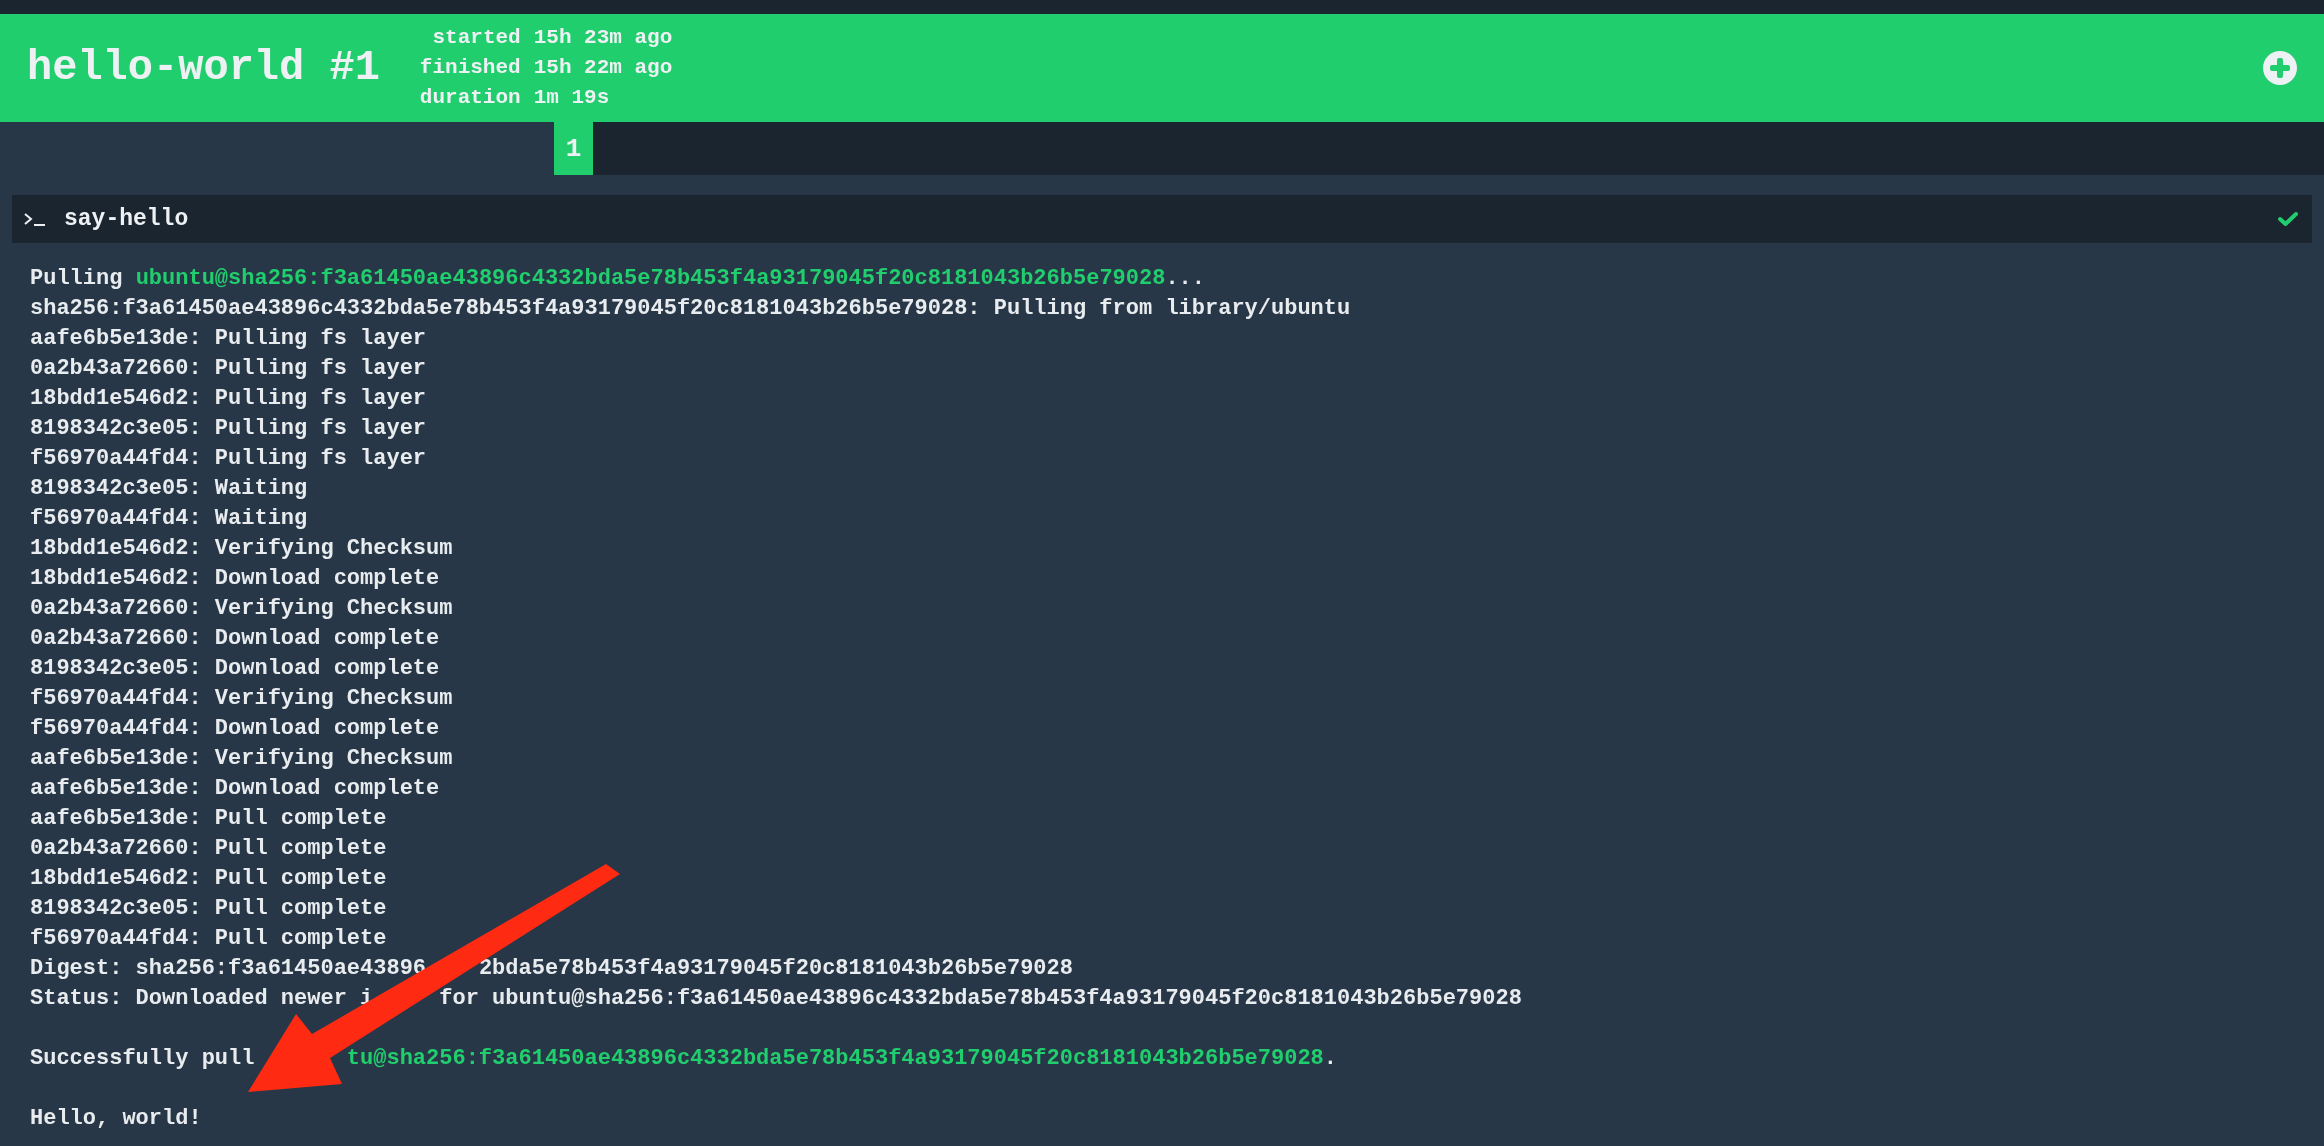  I want to click on add-icon, so click(2280, 68).